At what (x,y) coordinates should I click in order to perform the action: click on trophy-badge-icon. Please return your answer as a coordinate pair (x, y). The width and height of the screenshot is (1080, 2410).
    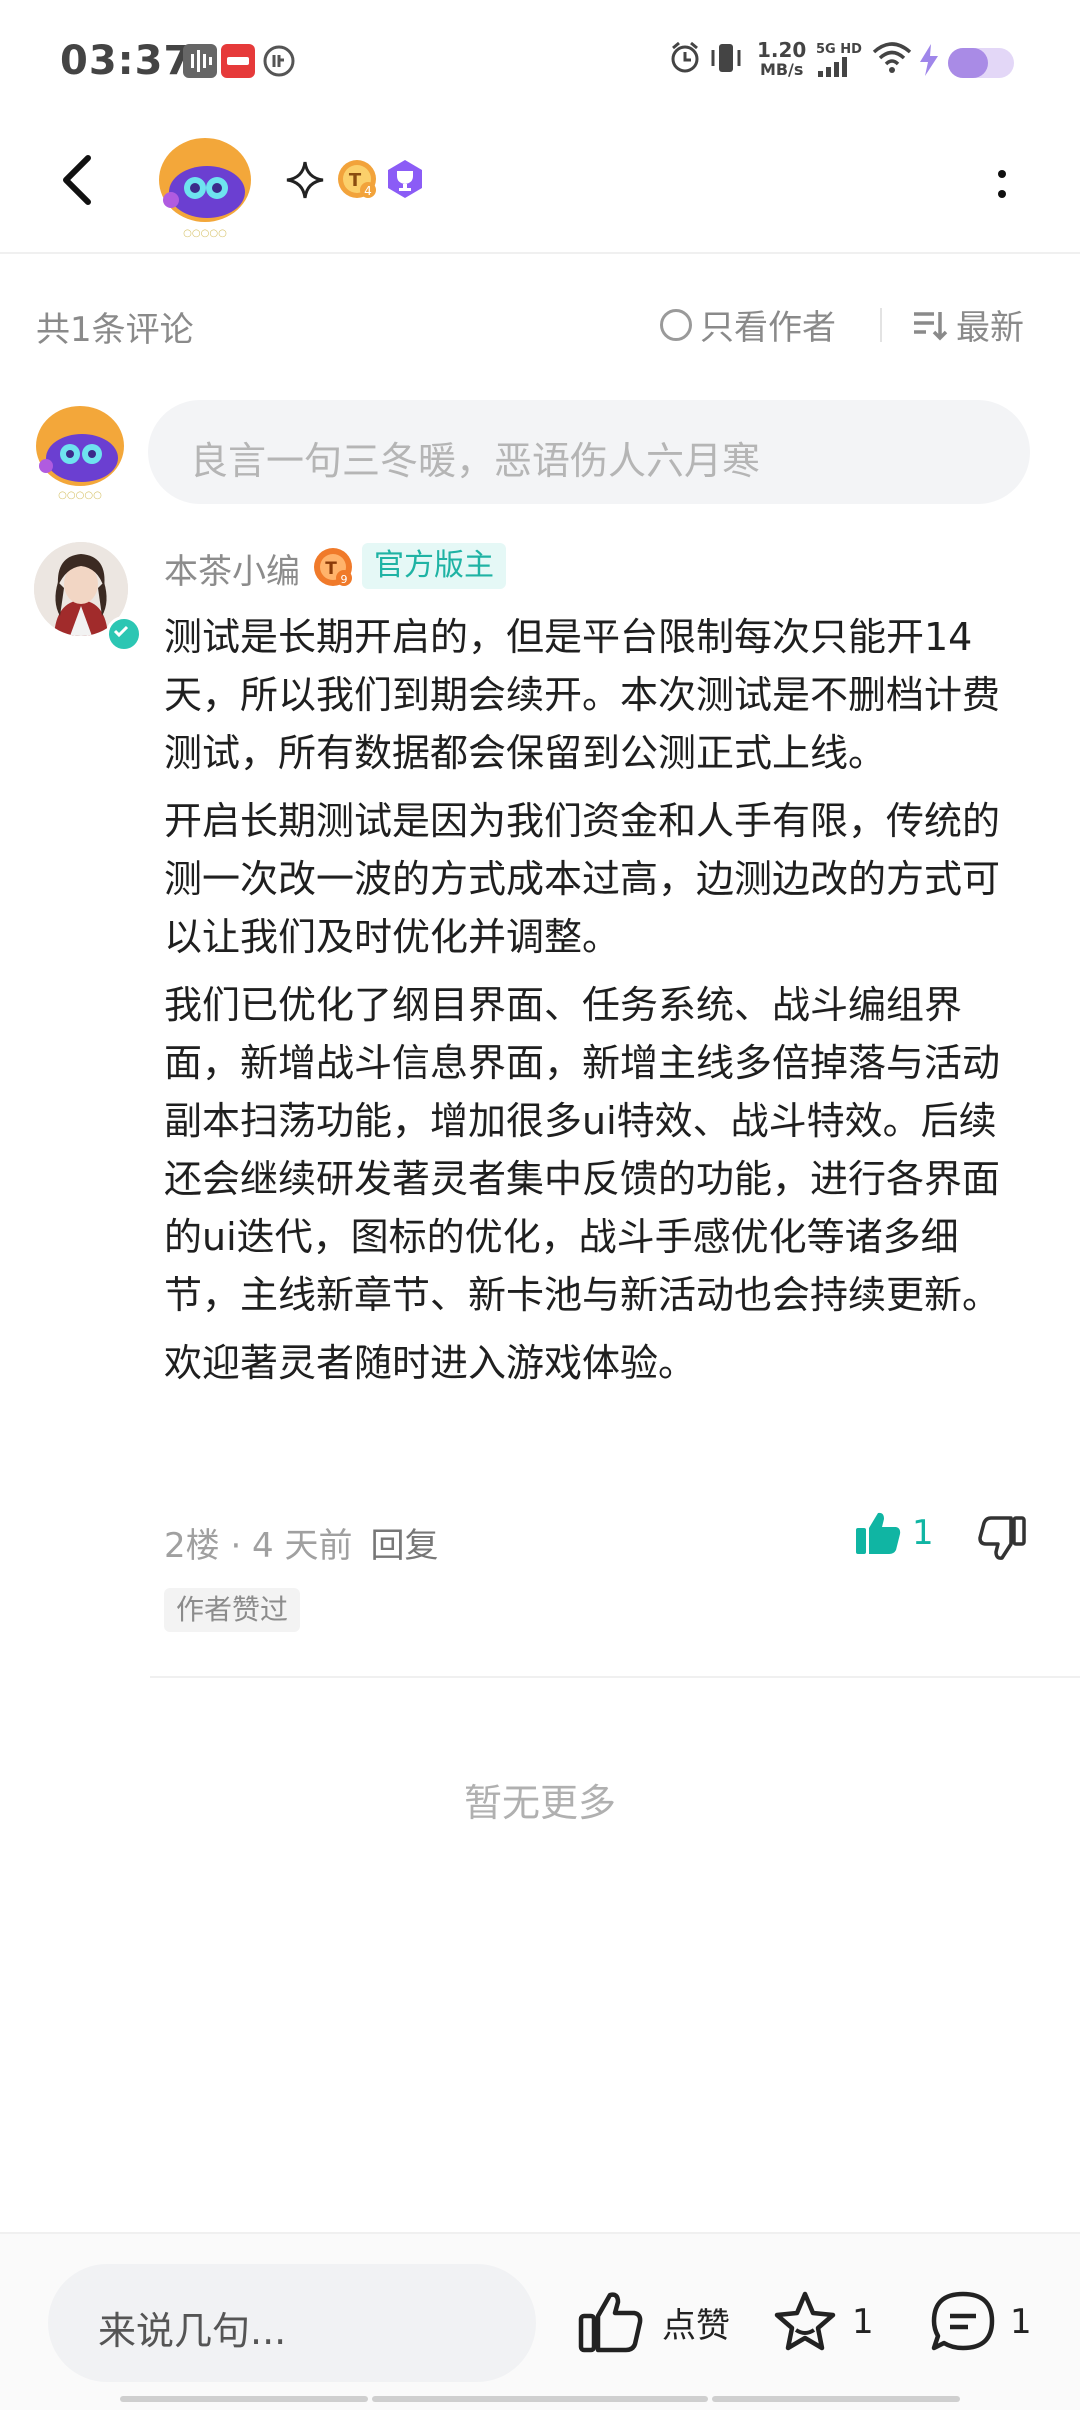
    Looking at the image, I should click on (405, 179).